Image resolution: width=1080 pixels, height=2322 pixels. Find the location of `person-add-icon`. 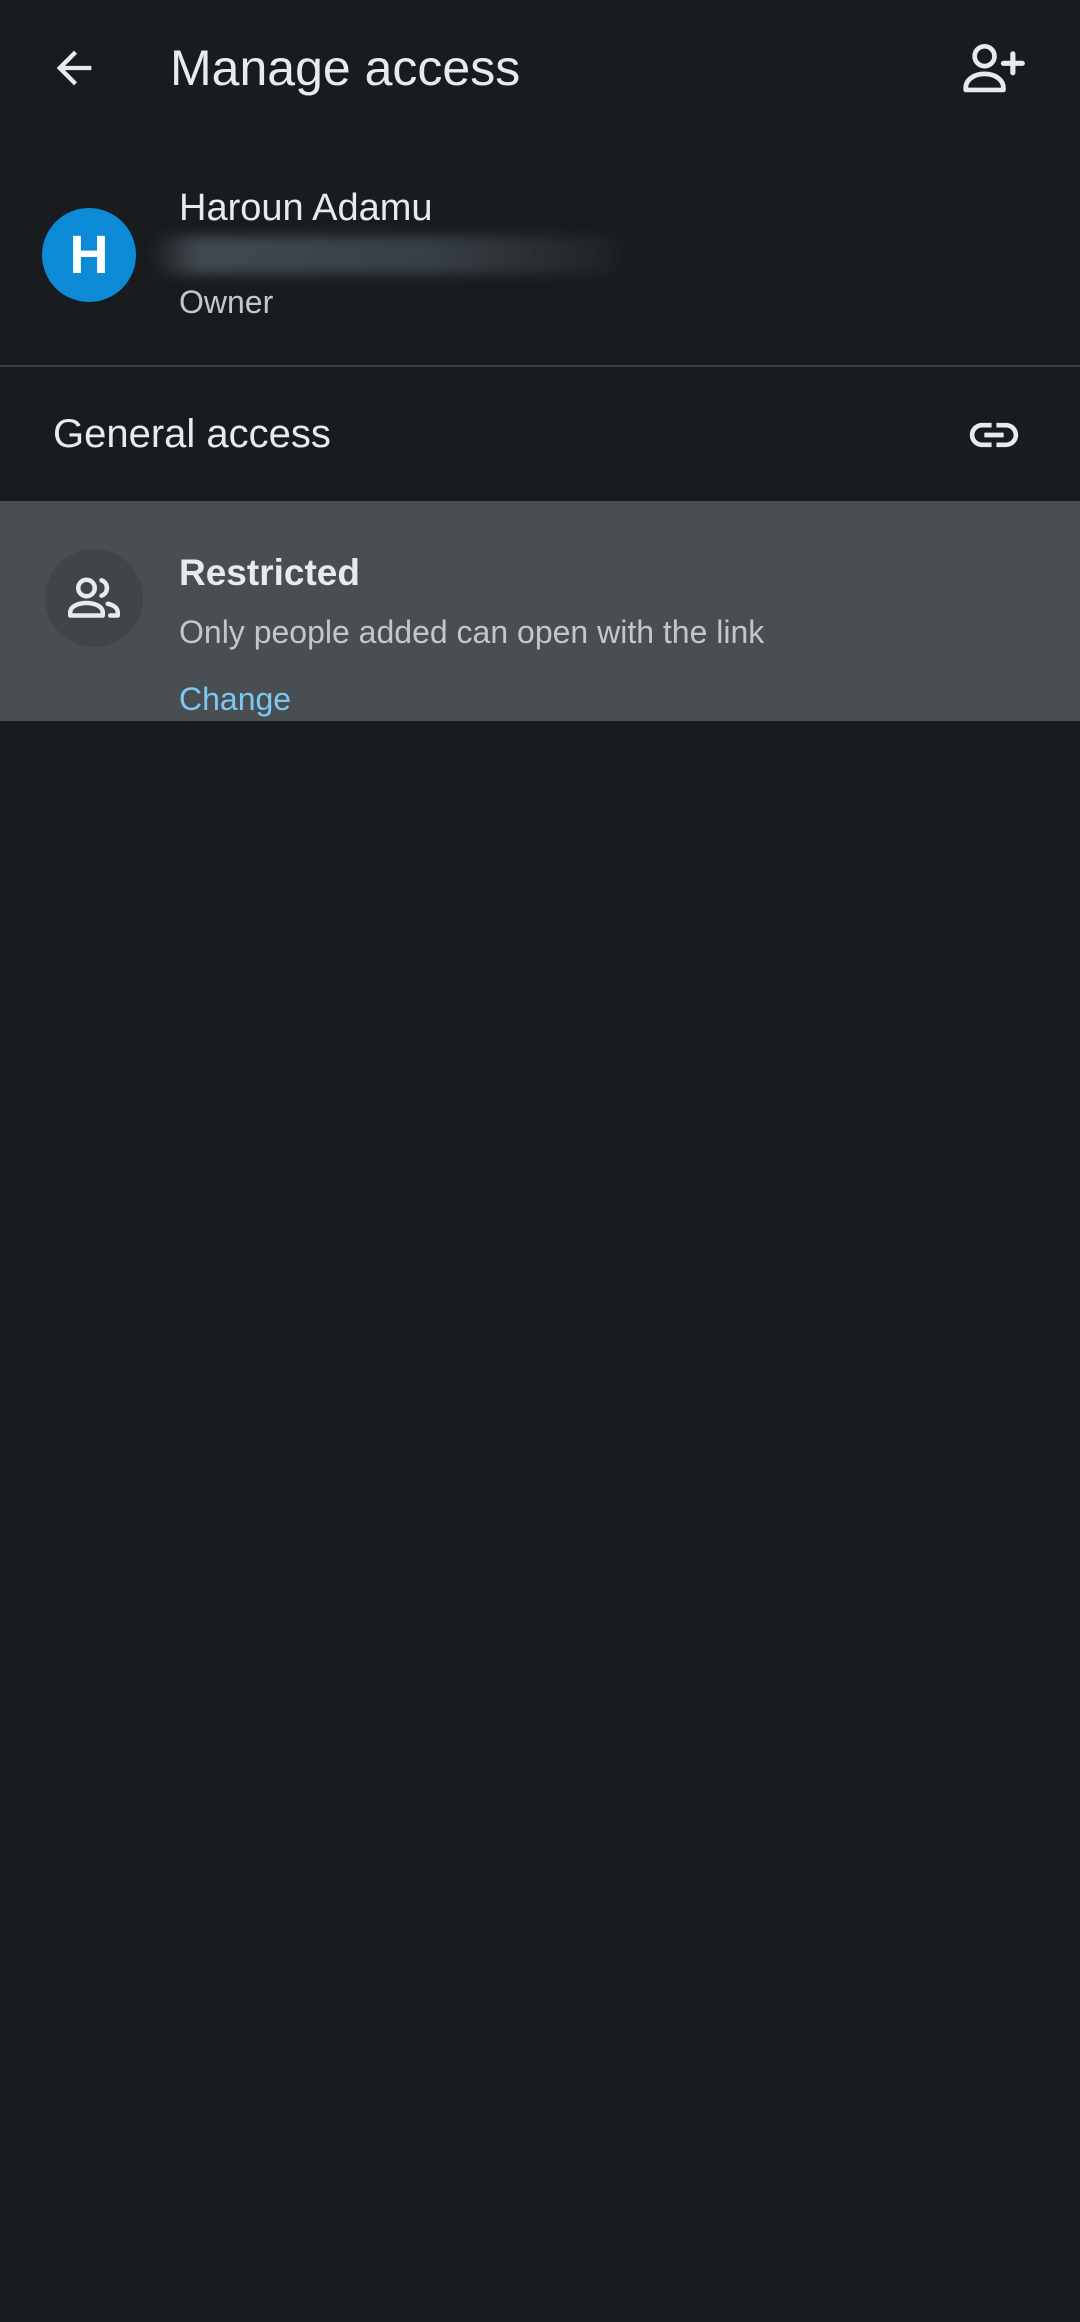

person-add-icon is located at coordinates (994, 68).